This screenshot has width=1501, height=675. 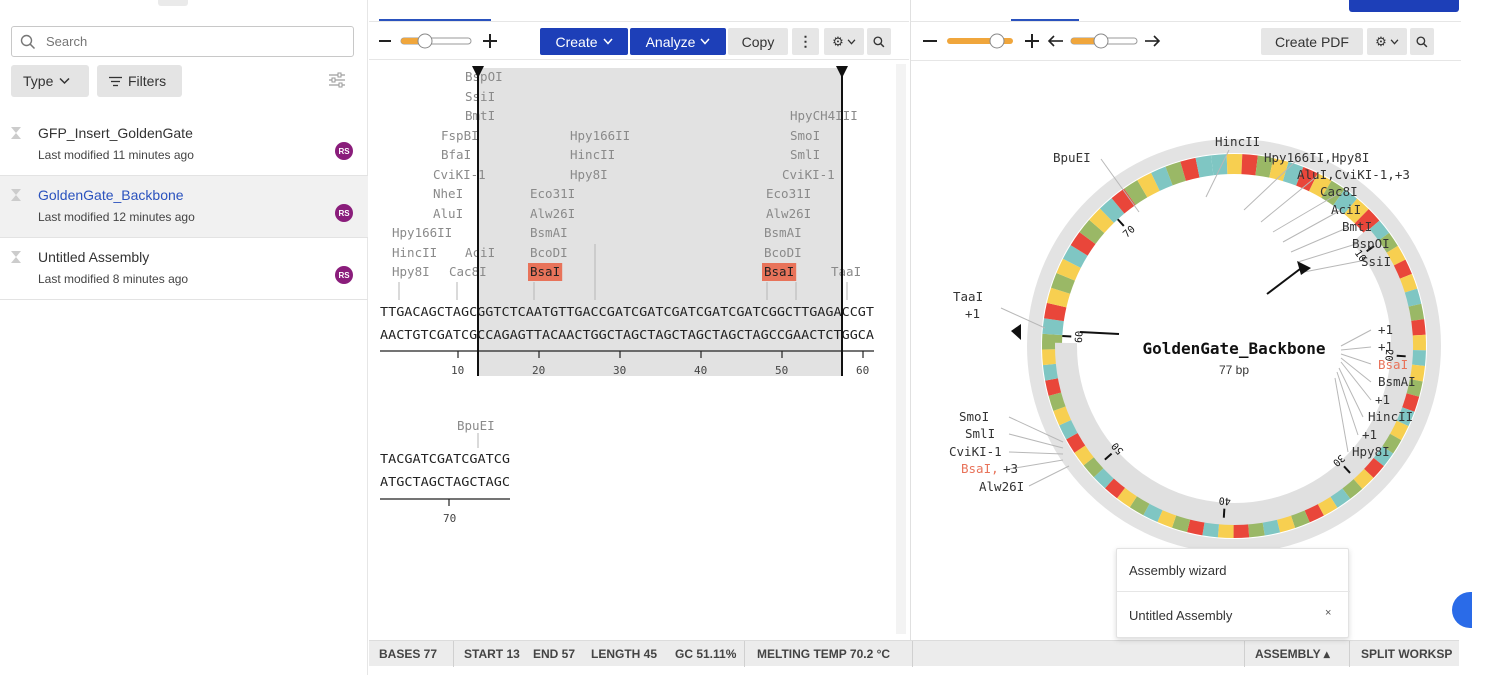 What do you see at coordinates (879, 41) in the screenshot?
I see `find-button` at bounding box center [879, 41].